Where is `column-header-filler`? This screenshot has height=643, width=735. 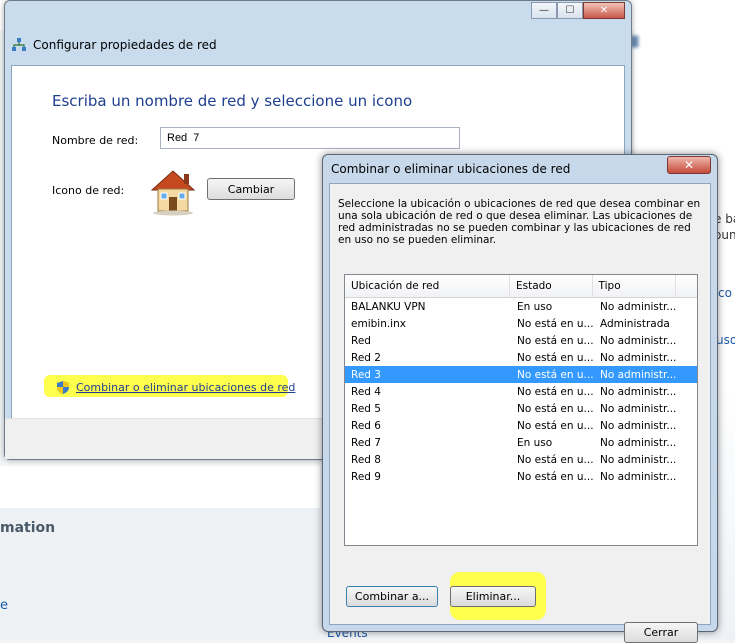
column-header-filler is located at coordinates (686, 286).